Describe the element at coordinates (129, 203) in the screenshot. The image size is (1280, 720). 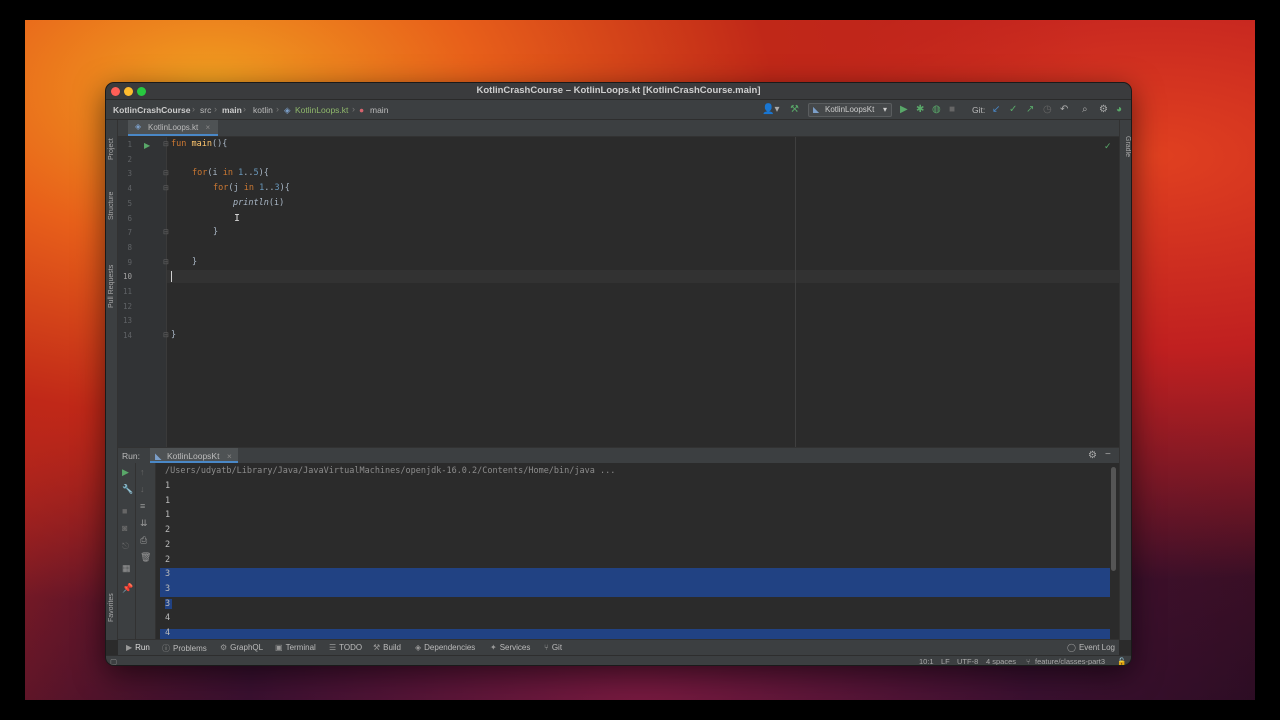
I see `line-number: 5` at that location.